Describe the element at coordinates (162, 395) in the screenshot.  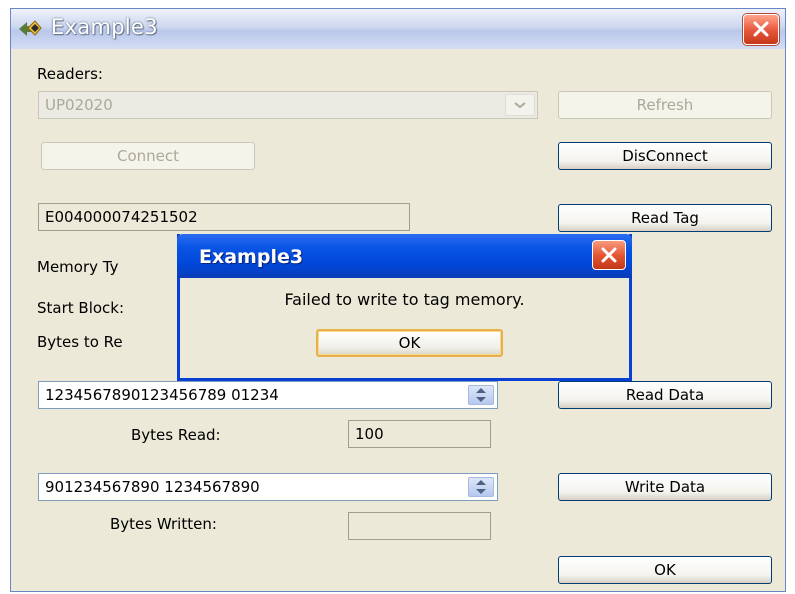
I see `read-data-value: 1234567890123456789 01234` at that location.